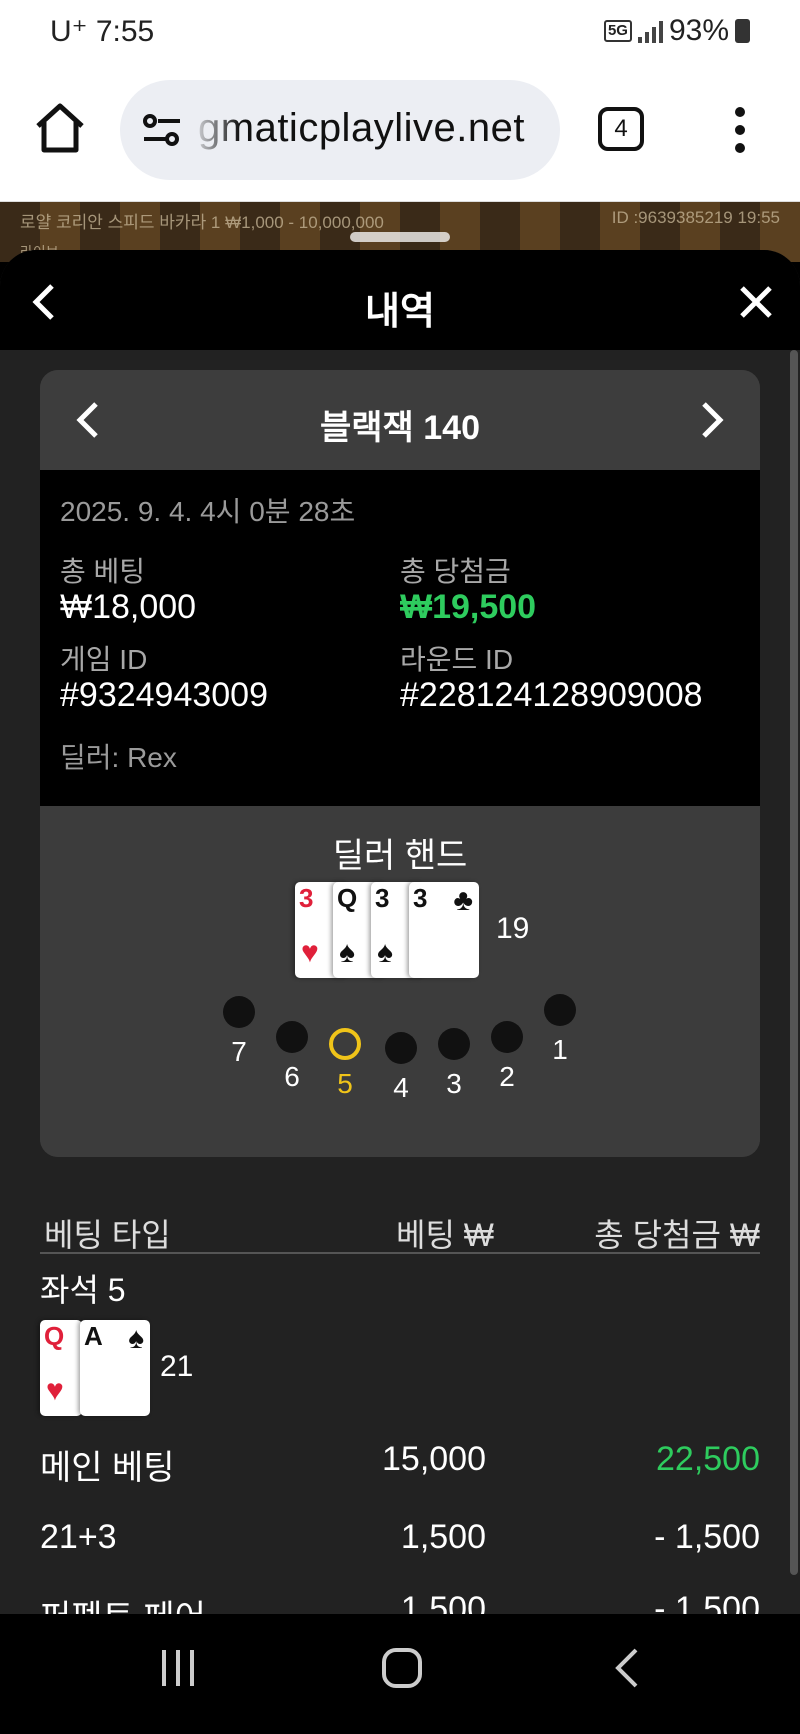 The width and height of the screenshot is (800, 1734). Describe the element at coordinates (507, 1076) in the screenshot. I see `seat-2-number: 2` at that location.